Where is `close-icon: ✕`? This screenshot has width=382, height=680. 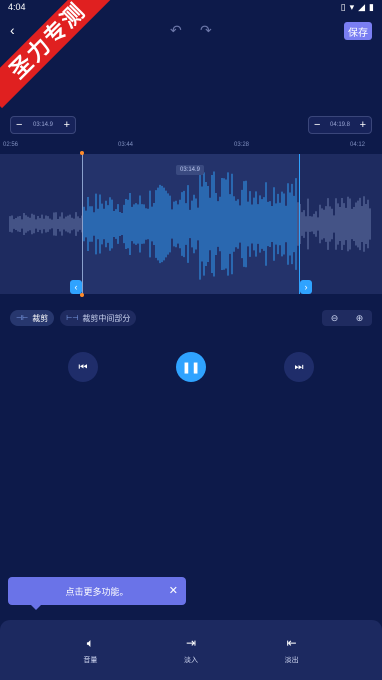
close-icon: ✕ is located at coordinates (173, 590).